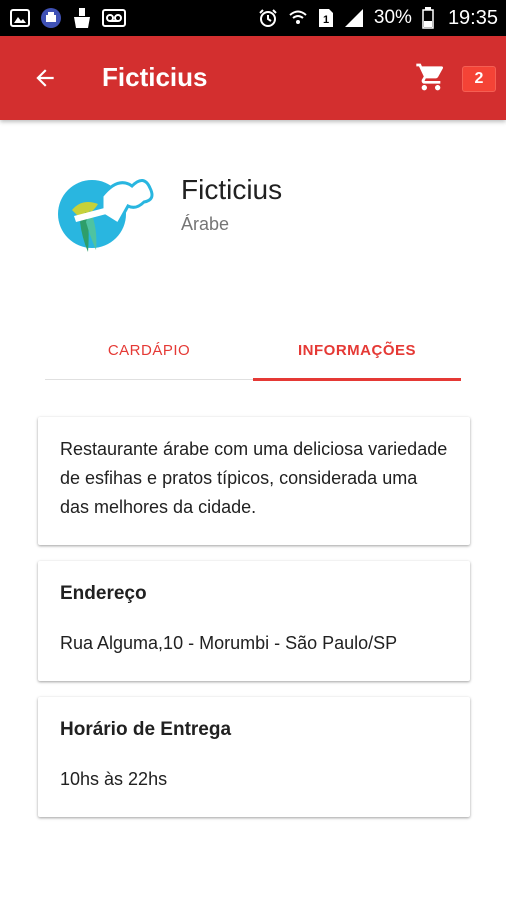 This screenshot has width=506, height=900. I want to click on restaurant-logo, so click(104, 212).